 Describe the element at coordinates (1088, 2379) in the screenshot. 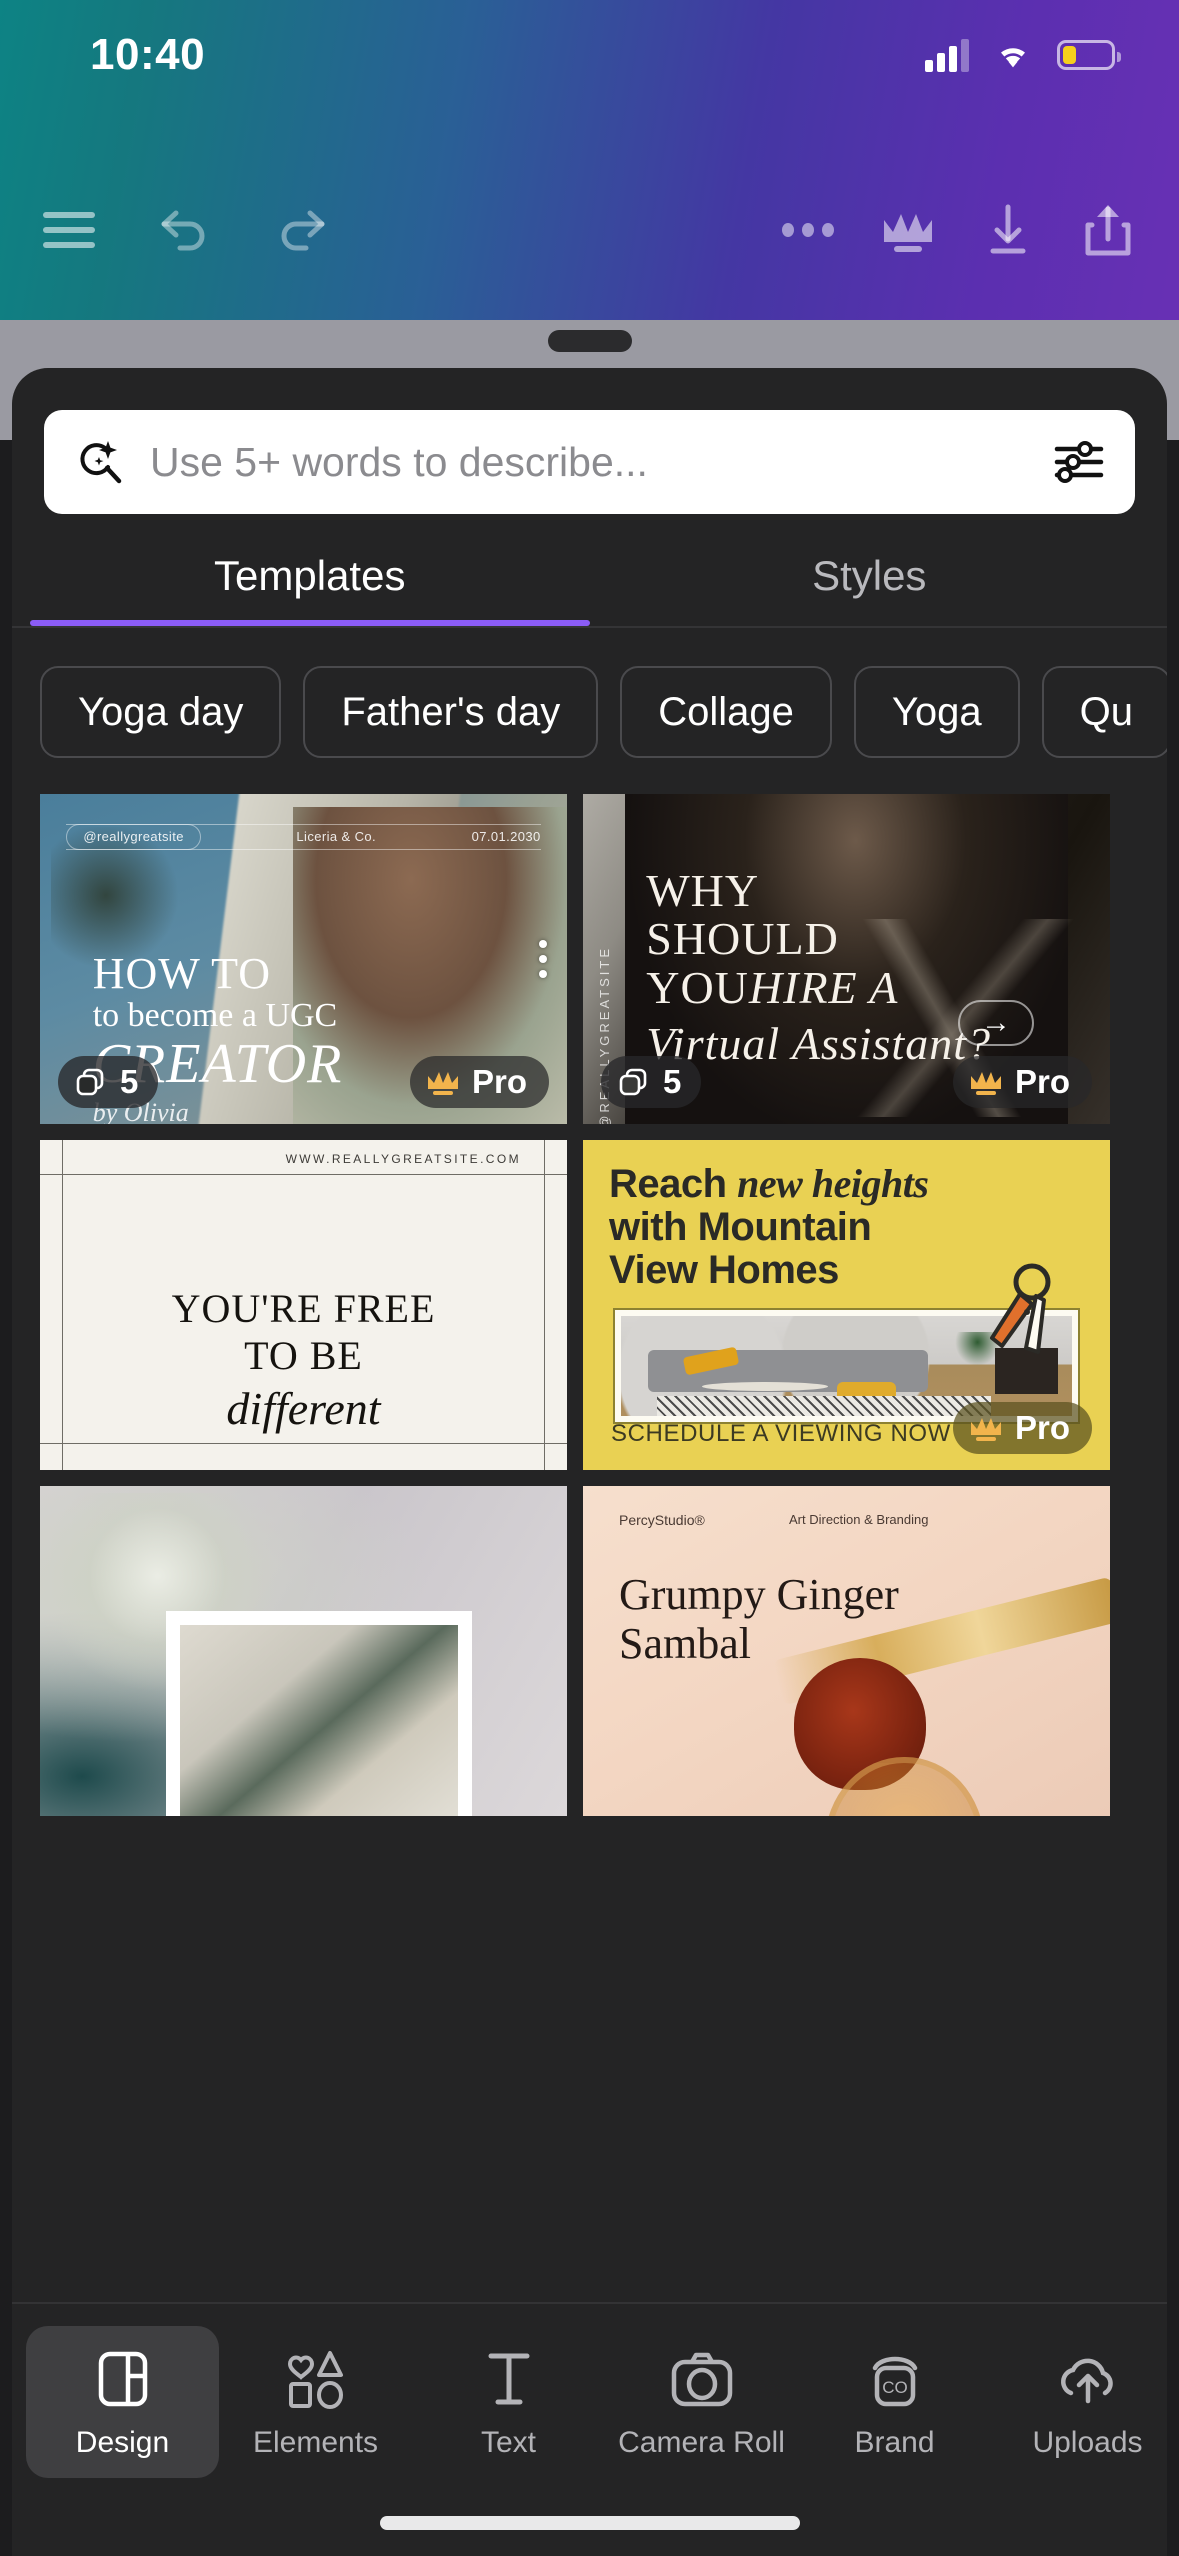

I see `upload-cloud-icon` at that location.